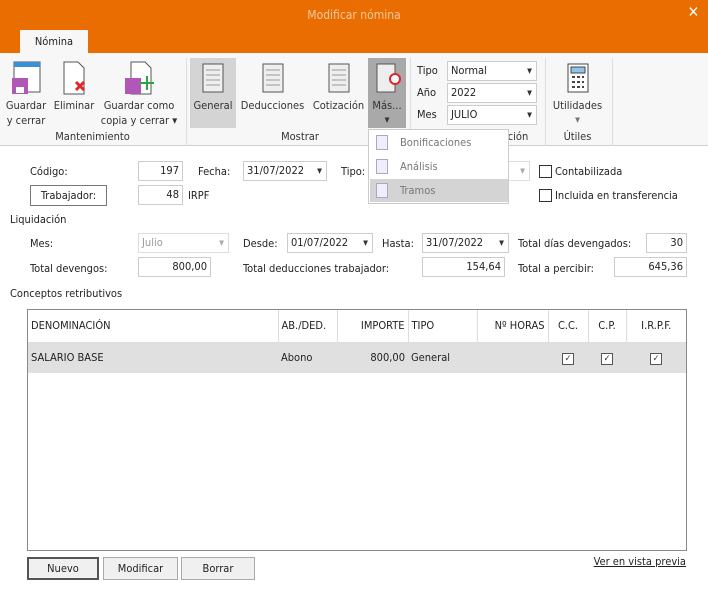  What do you see at coordinates (38, 219) in the screenshot?
I see `liquidacion-title: Liquidación` at bounding box center [38, 219].